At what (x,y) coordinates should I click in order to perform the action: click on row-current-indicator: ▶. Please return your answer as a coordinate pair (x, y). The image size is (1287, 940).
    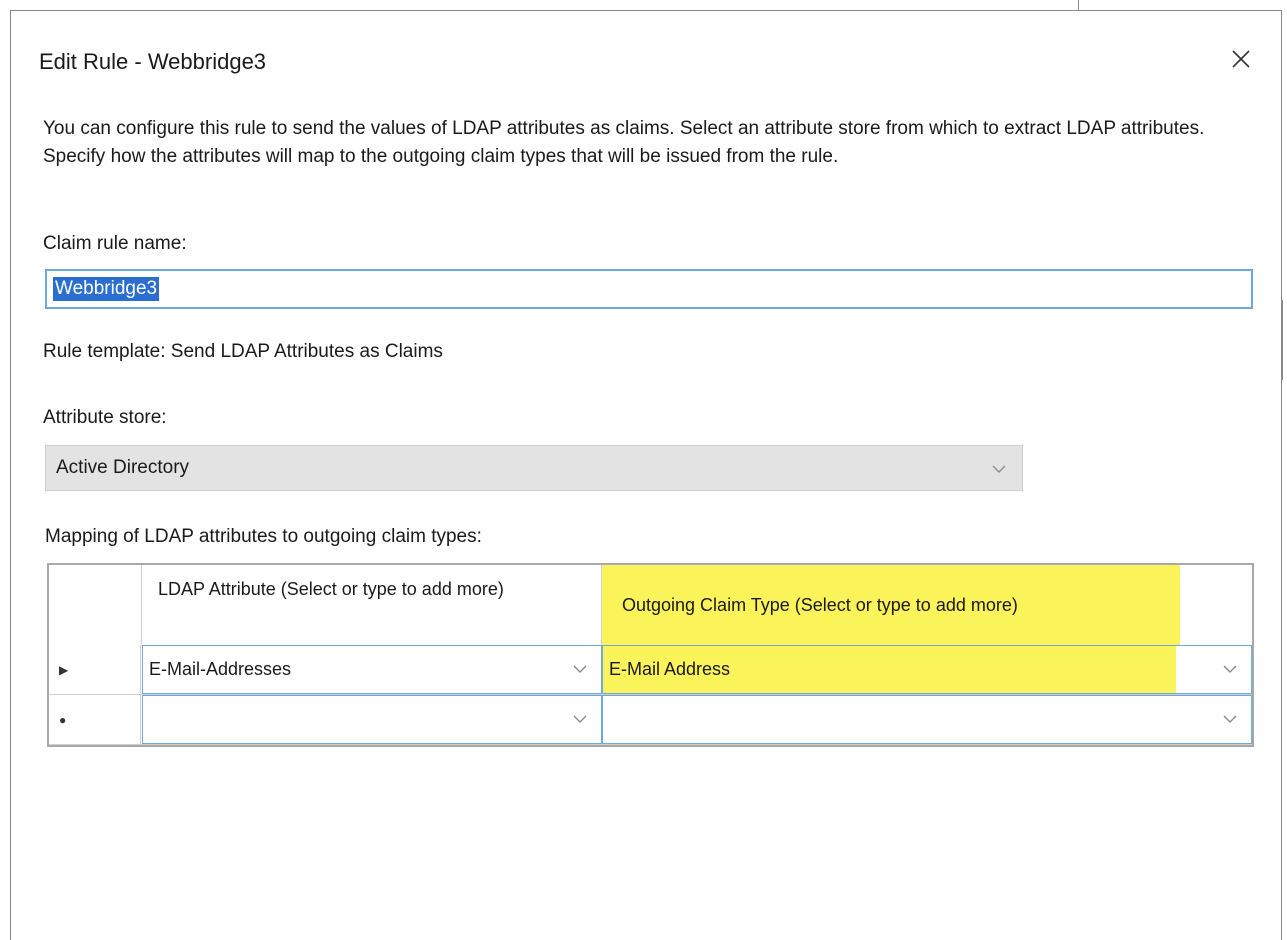
    Looking at the image, I should click on (95, 669).